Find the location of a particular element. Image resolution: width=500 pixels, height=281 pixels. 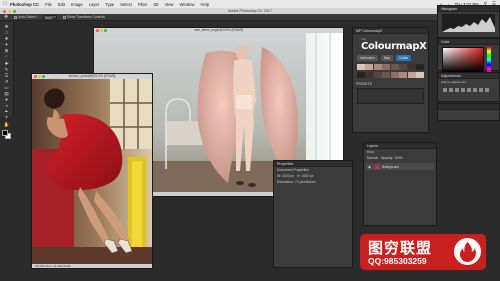

watermark-badge: 图穷联盟 QQ:985303259 is located at coordinates (423, 252).